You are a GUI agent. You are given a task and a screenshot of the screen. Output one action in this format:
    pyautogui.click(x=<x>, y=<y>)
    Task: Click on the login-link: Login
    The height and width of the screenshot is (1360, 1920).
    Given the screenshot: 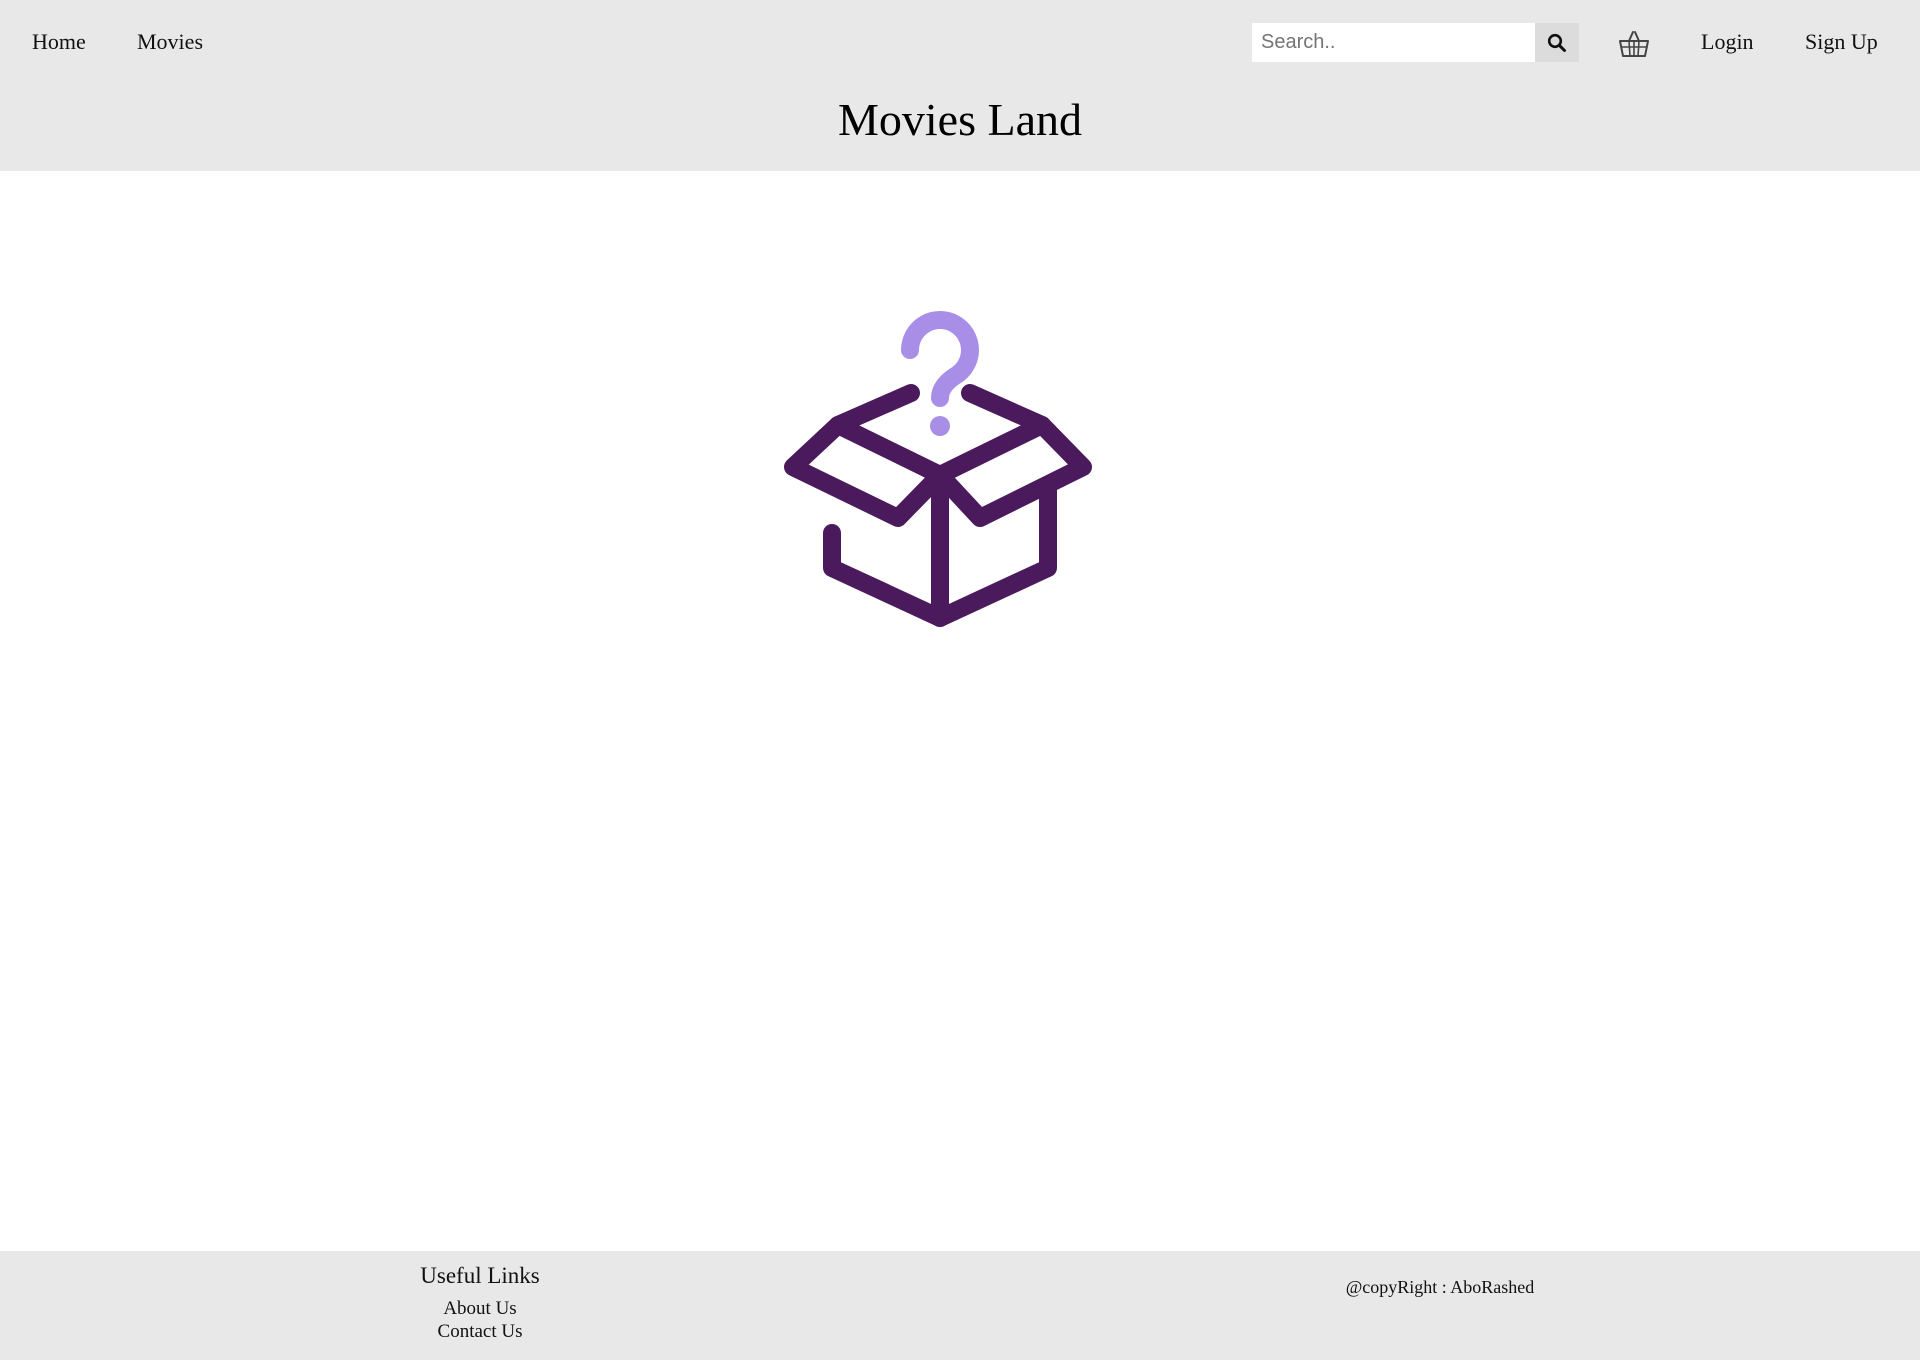 What is the action you would take?
    pyautogui.click(x=1727, y=42)
    